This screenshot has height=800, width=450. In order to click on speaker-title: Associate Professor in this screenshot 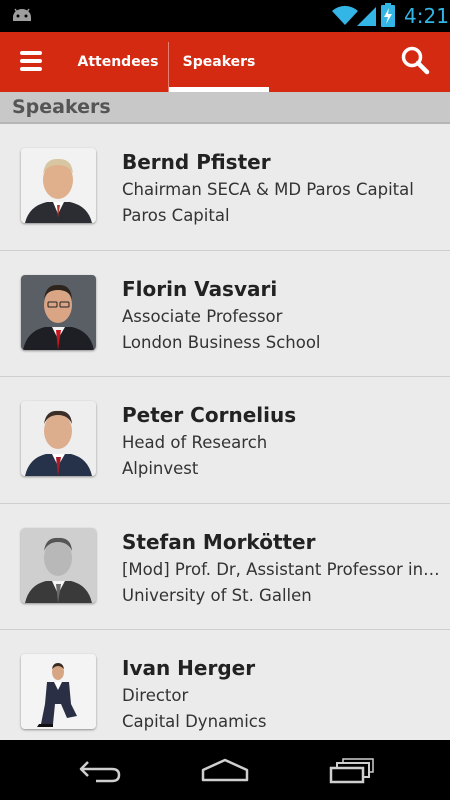, I will do `click(202, 316)`.